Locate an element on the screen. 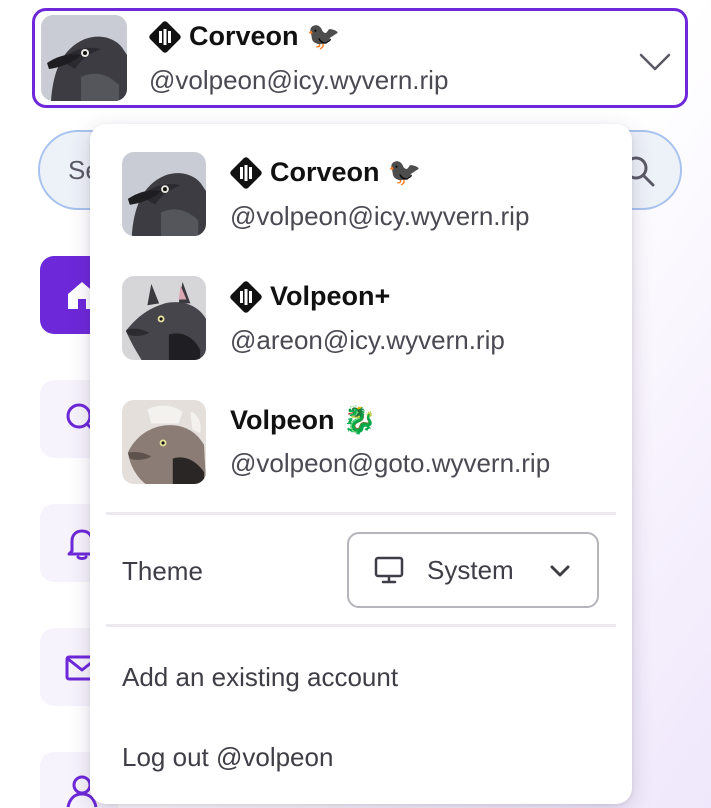 This screenshot has height=808, width=711. add-existing-account-button: Add an existing account is located at coordinates (260, 677).